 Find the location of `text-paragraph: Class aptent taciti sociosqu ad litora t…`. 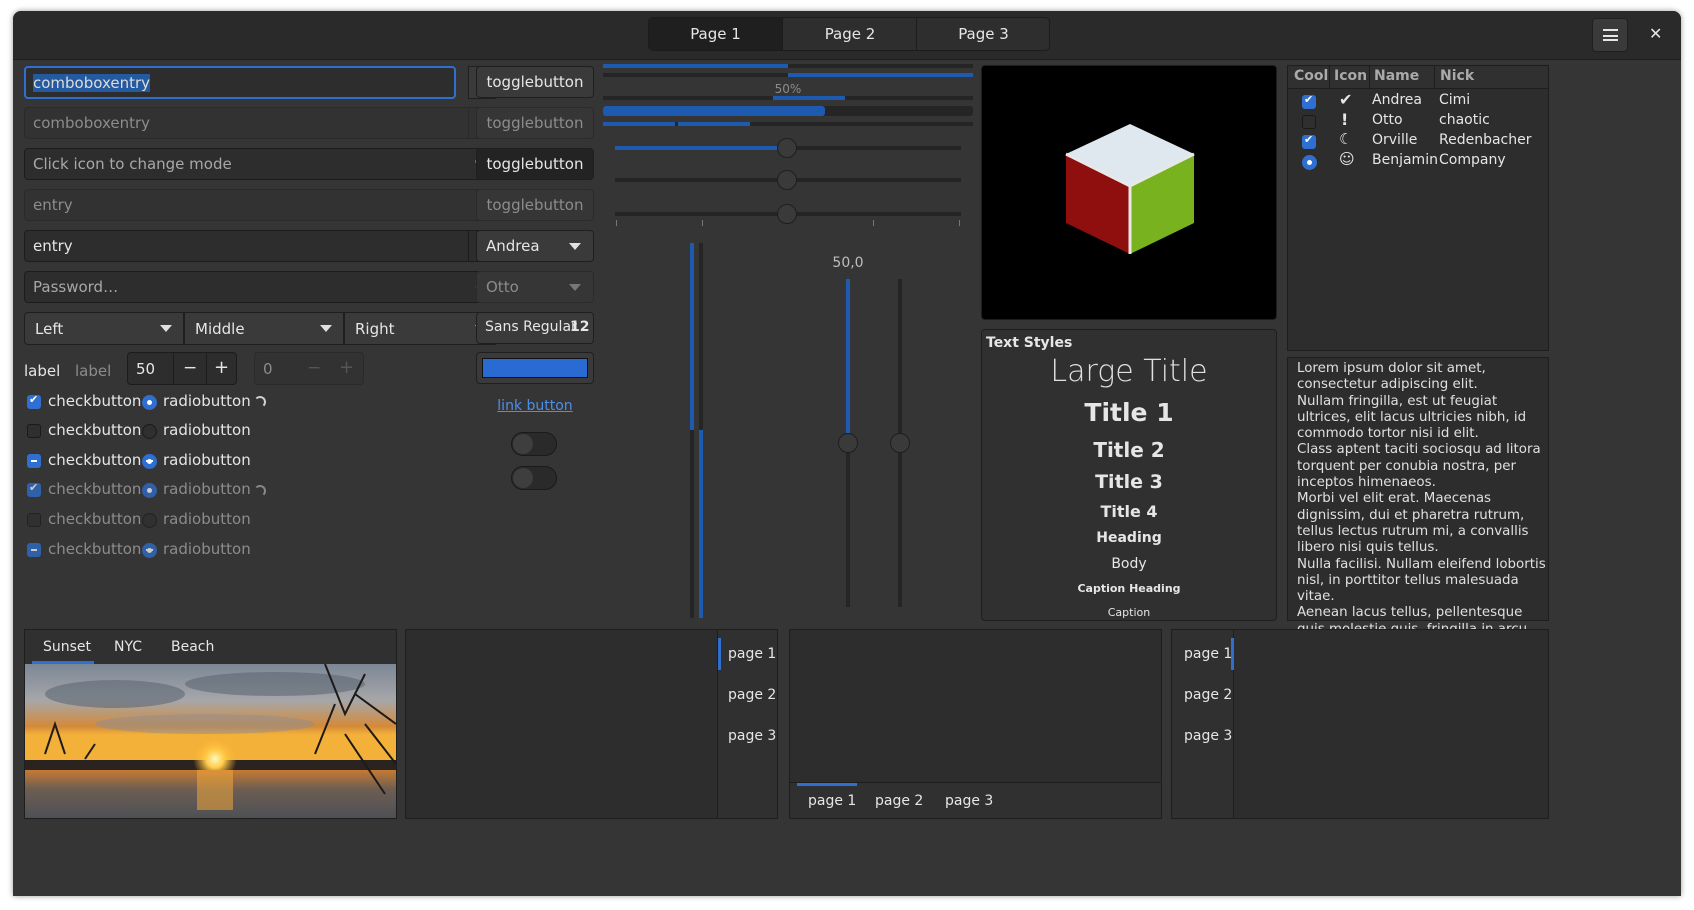

text-paragraph: Class aptent taciti sociosqu ad litora t… is located at coordinates (1419, 466).